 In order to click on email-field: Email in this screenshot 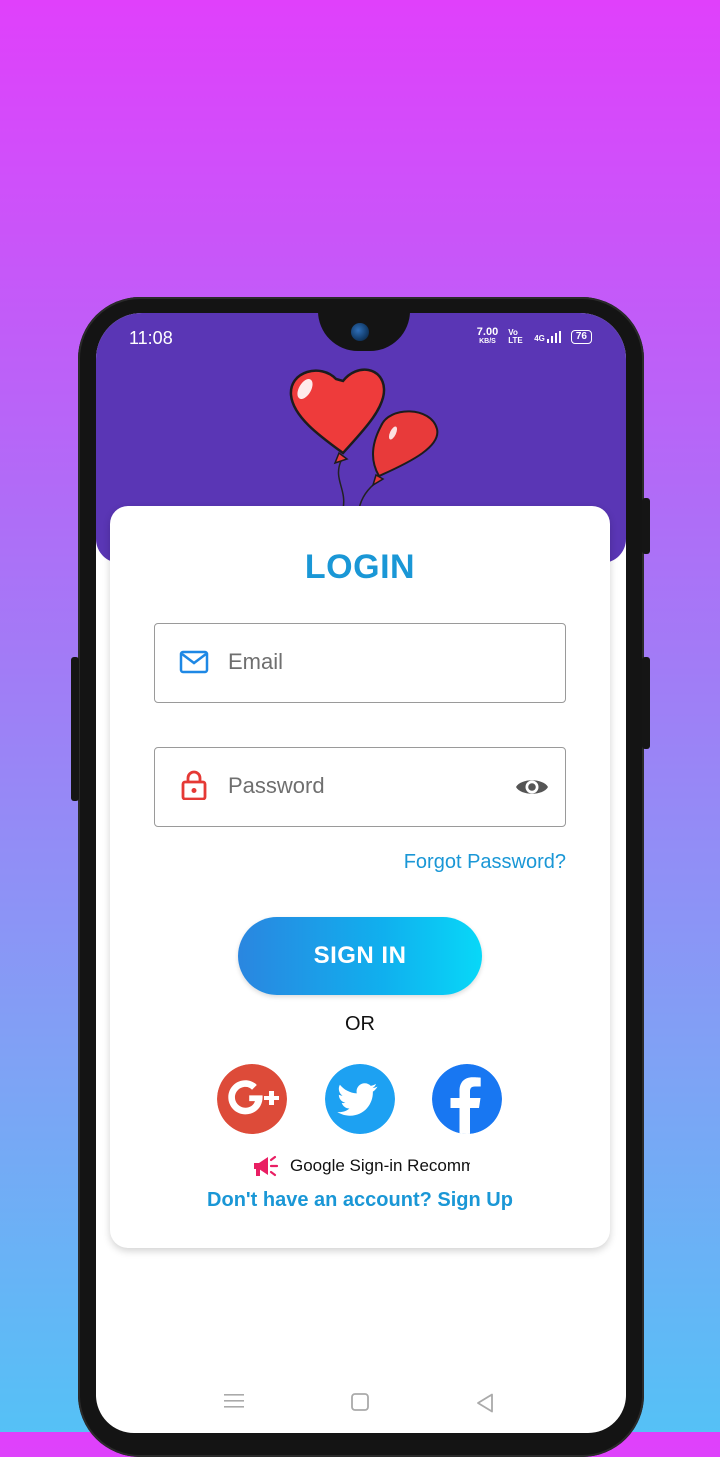, I will do `click(360, 663)`.